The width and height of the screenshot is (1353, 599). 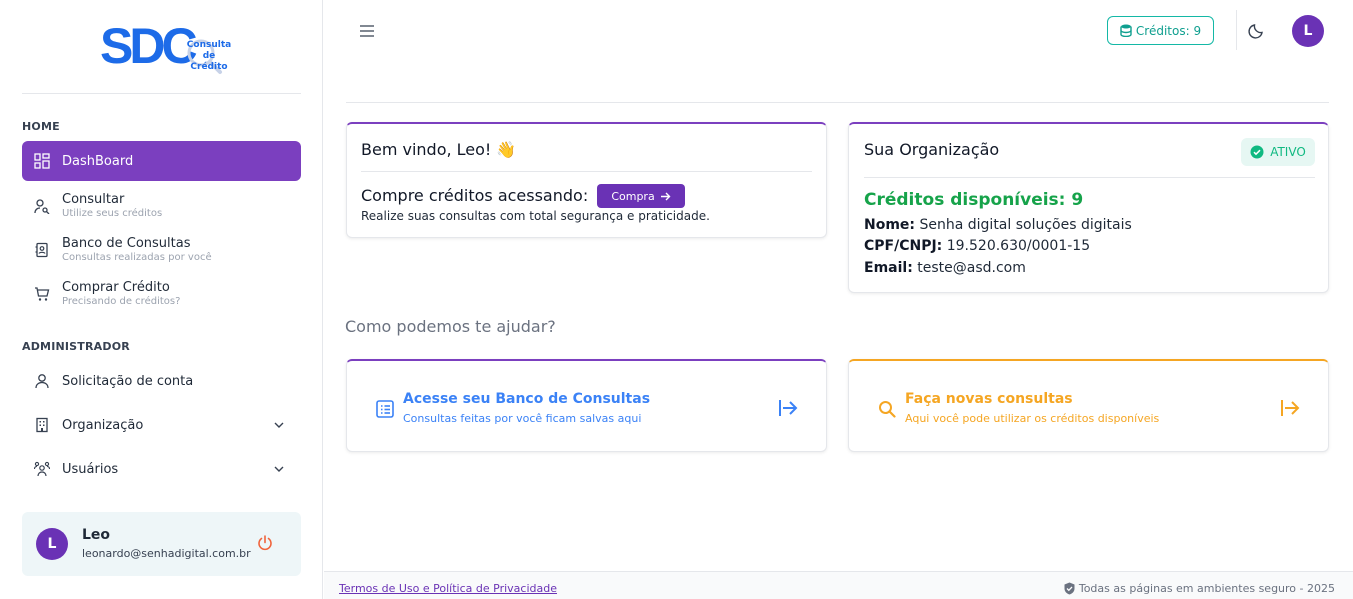 I want to click on org-doc-value: 19.520.630/0001-15, so click(x=1018, y=246).